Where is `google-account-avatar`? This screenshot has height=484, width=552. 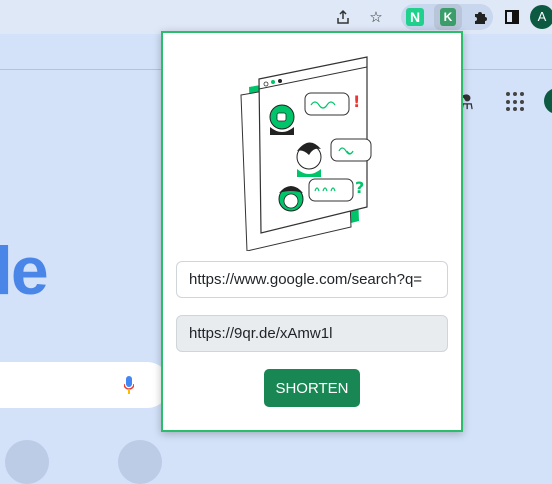
google-account-avatar is located at coordinates (548, 101).